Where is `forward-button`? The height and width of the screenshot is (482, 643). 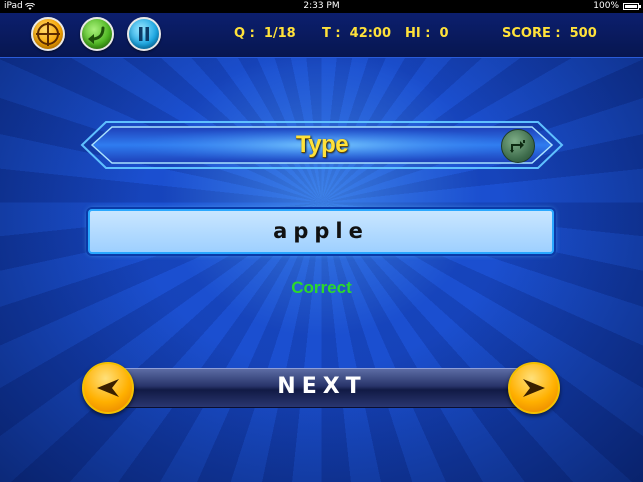 forward-button is located at coordinates (534, 388).